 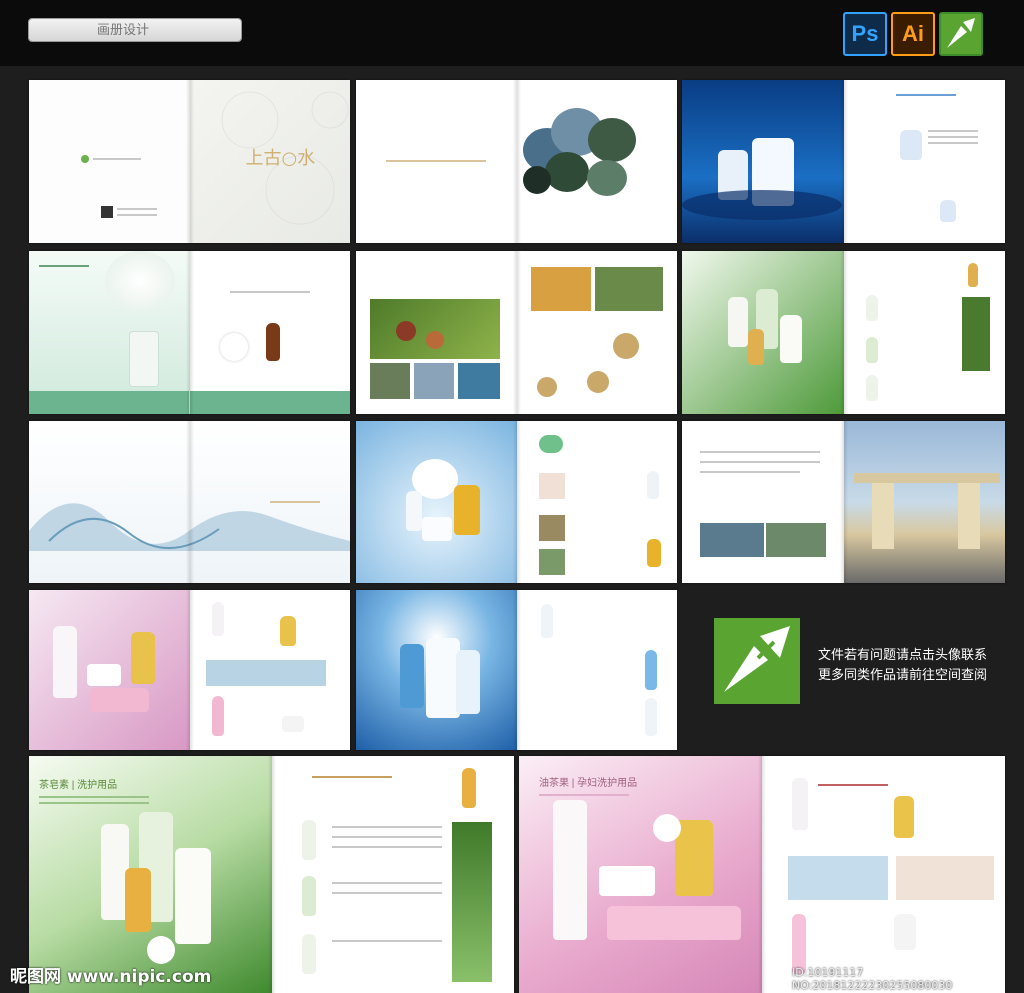 I want to click on notice-line-2: 更多同类作品请前往空间查阅, so click(x=903, y=675).